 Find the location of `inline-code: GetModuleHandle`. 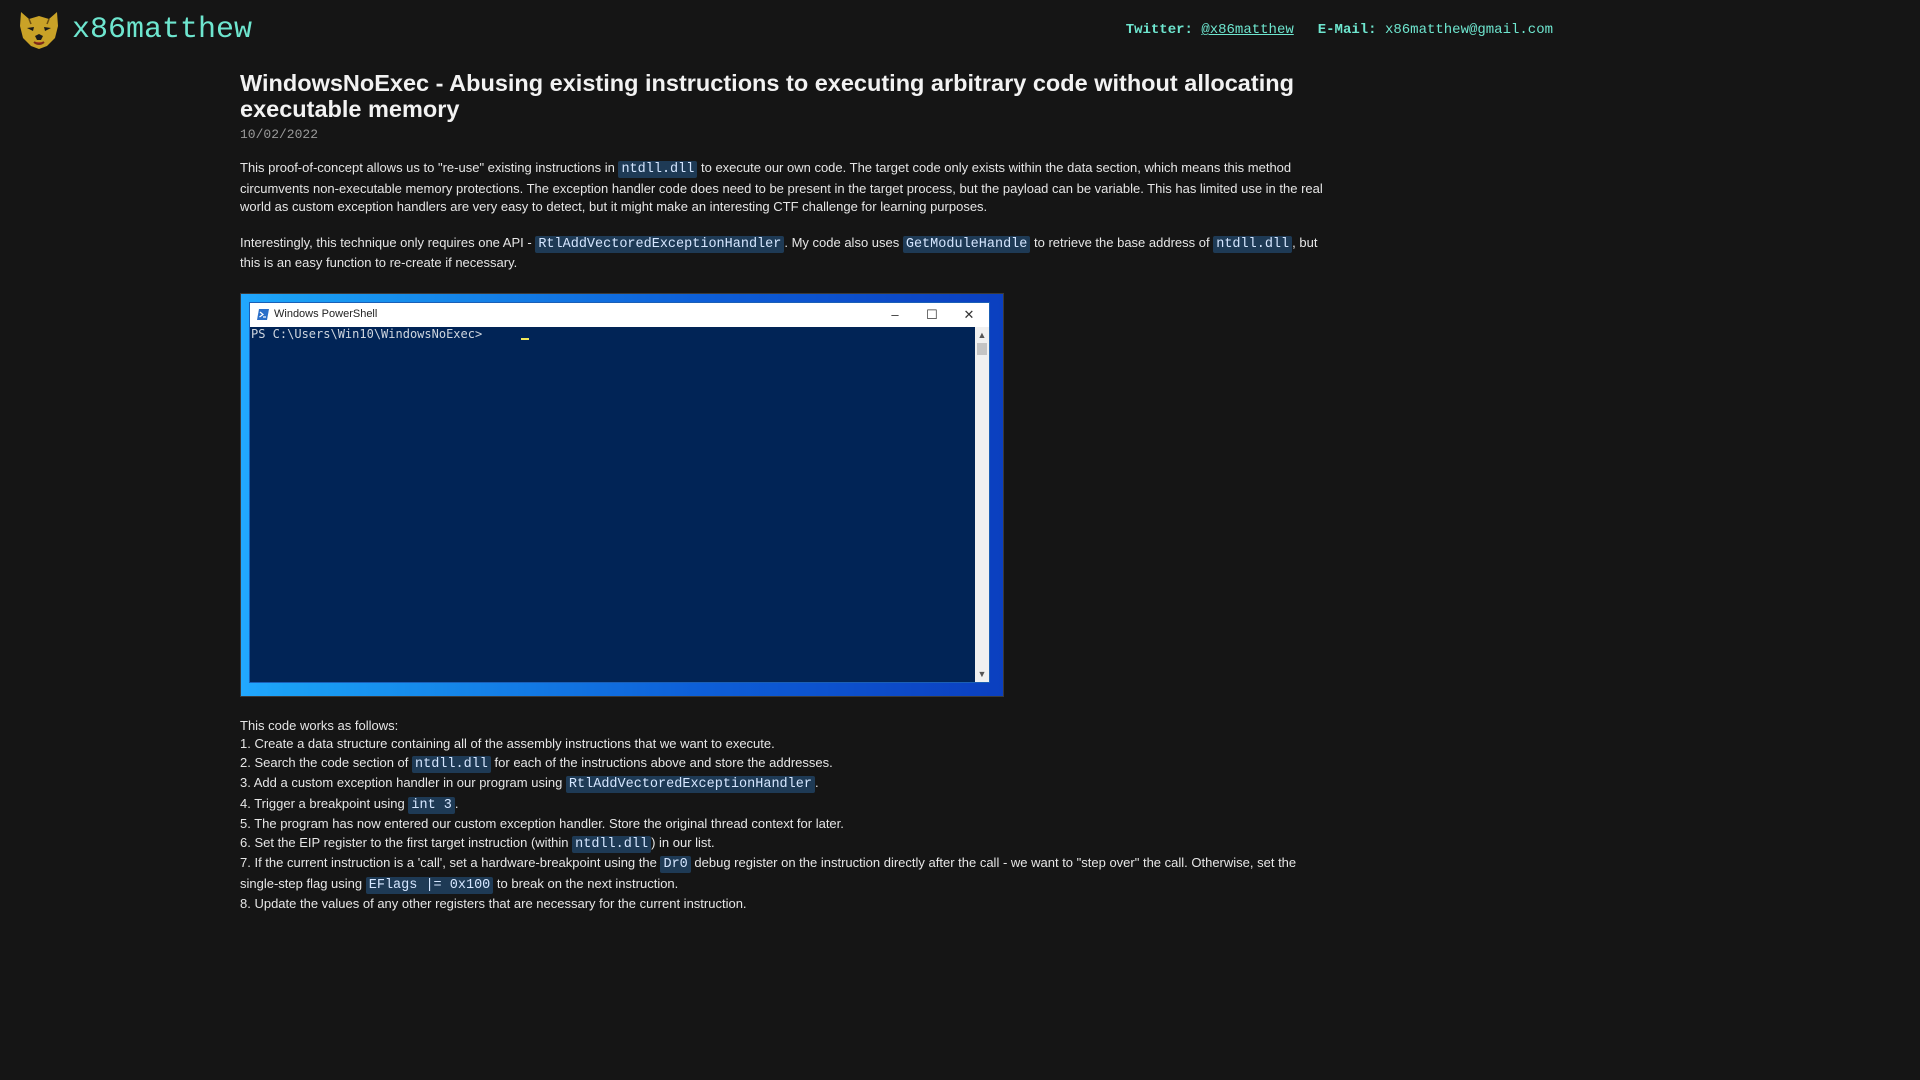

inline-code: GetModuleHandle is located at coordinates (966, 244).